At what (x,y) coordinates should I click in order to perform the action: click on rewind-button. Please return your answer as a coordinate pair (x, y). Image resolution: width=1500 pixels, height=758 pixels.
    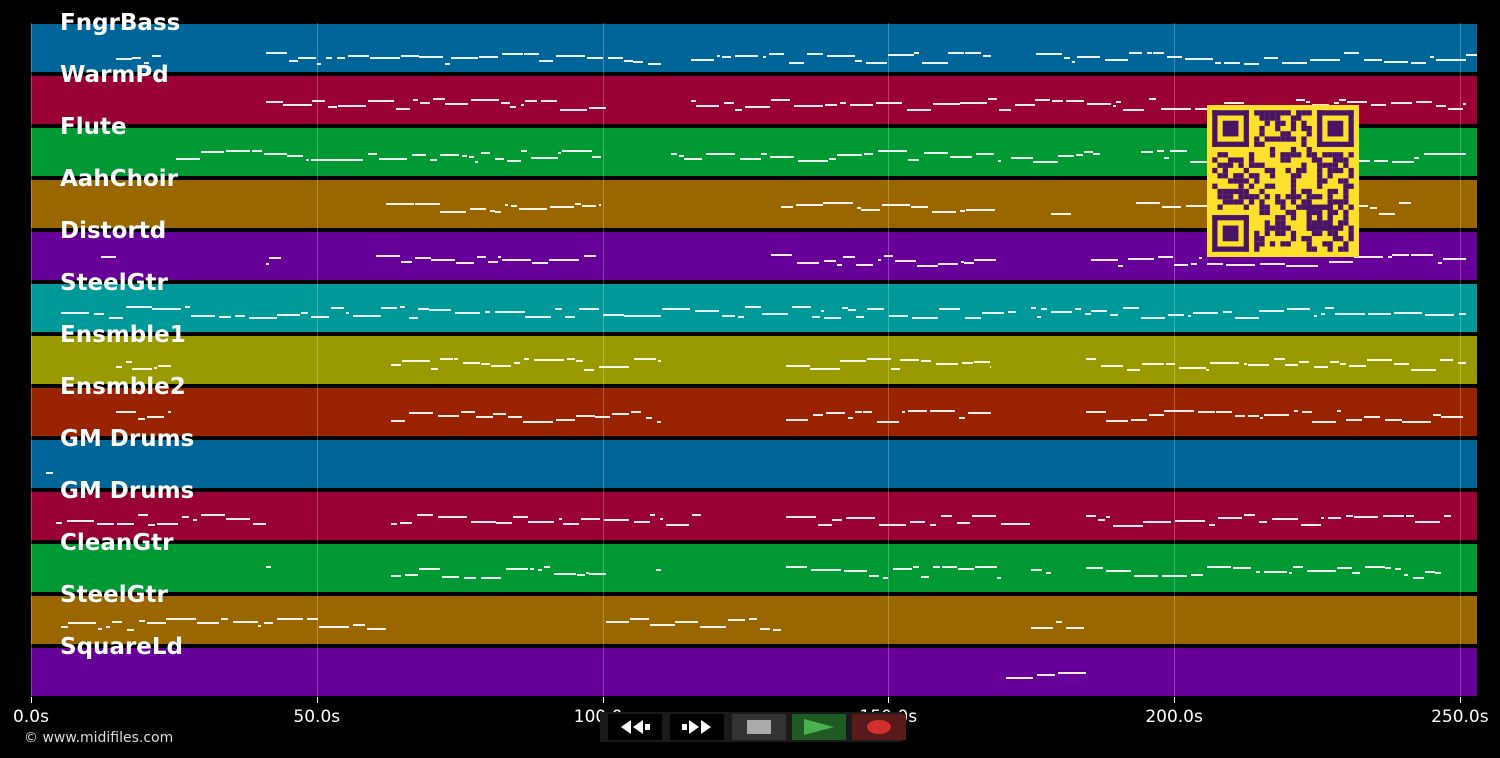
    Looking at the image, I should click on (635, 727).